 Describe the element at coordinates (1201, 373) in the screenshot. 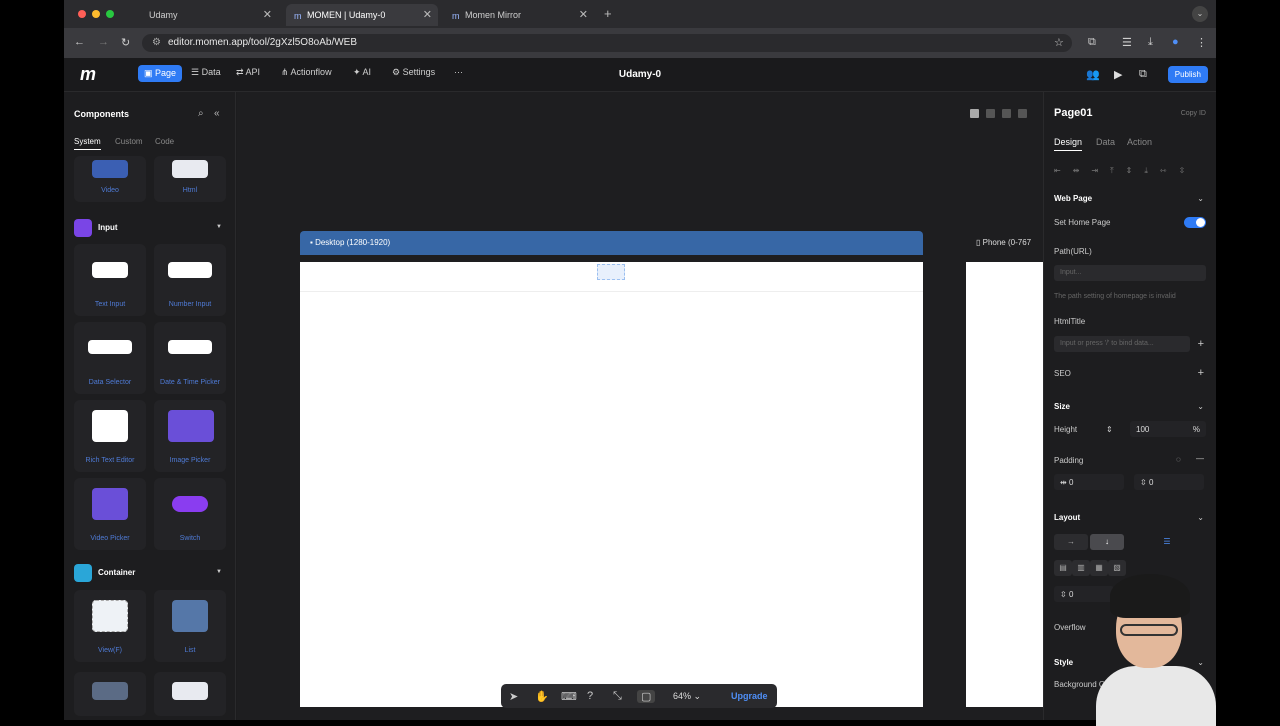

I see `add-seo-icon: +` at that location.